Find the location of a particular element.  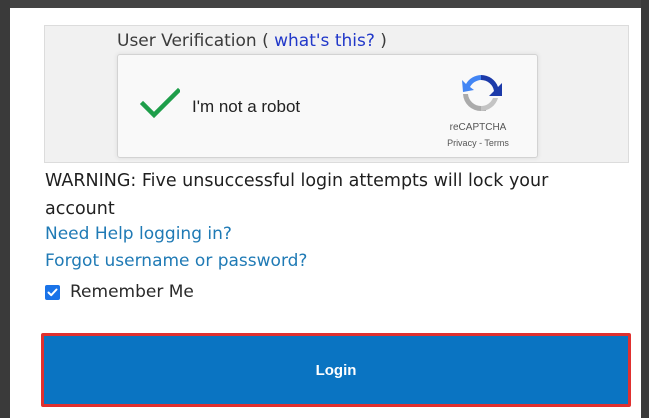

check-icon is located at coordinates (52, 292).